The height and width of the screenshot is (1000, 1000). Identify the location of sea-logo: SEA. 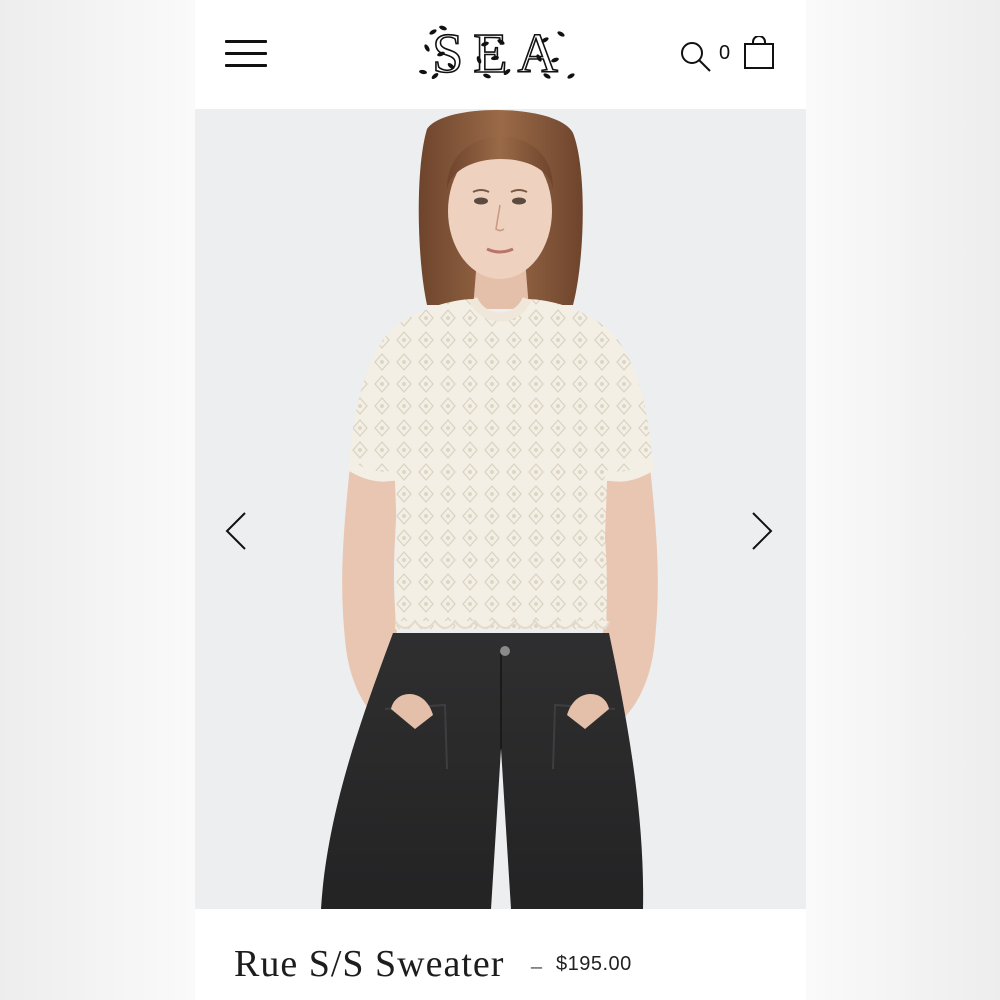
(500, 53).